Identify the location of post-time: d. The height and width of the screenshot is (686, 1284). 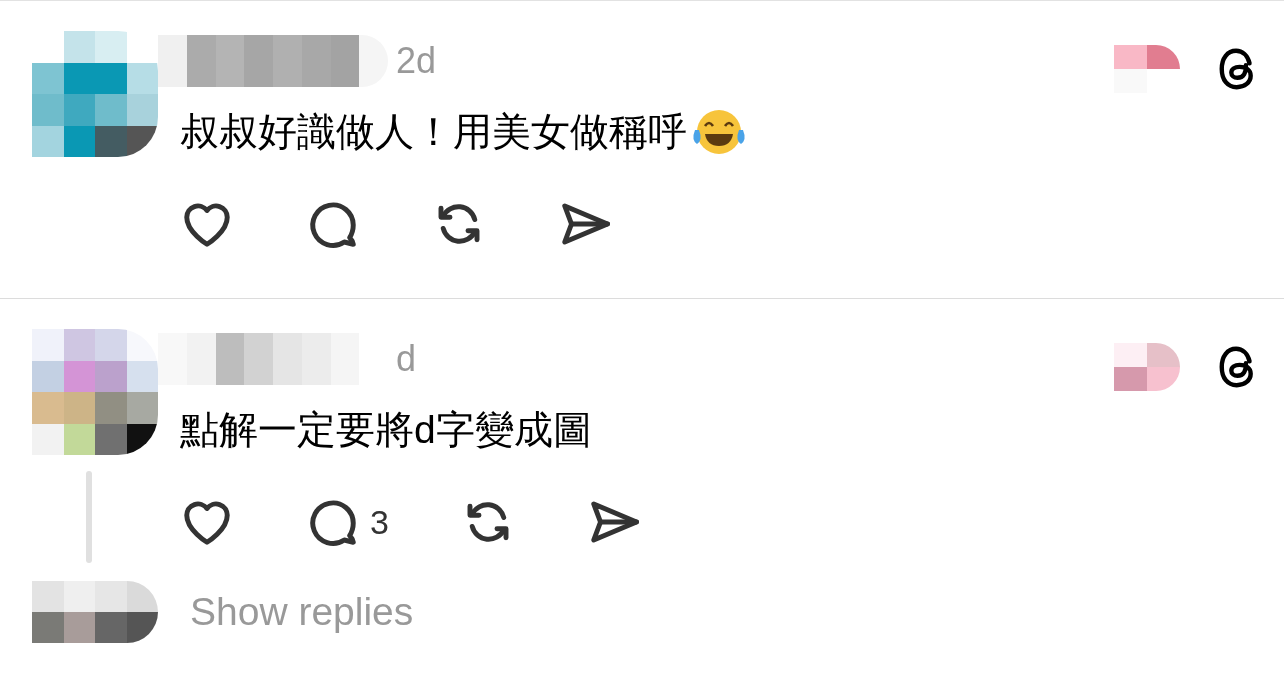
(406, 359).